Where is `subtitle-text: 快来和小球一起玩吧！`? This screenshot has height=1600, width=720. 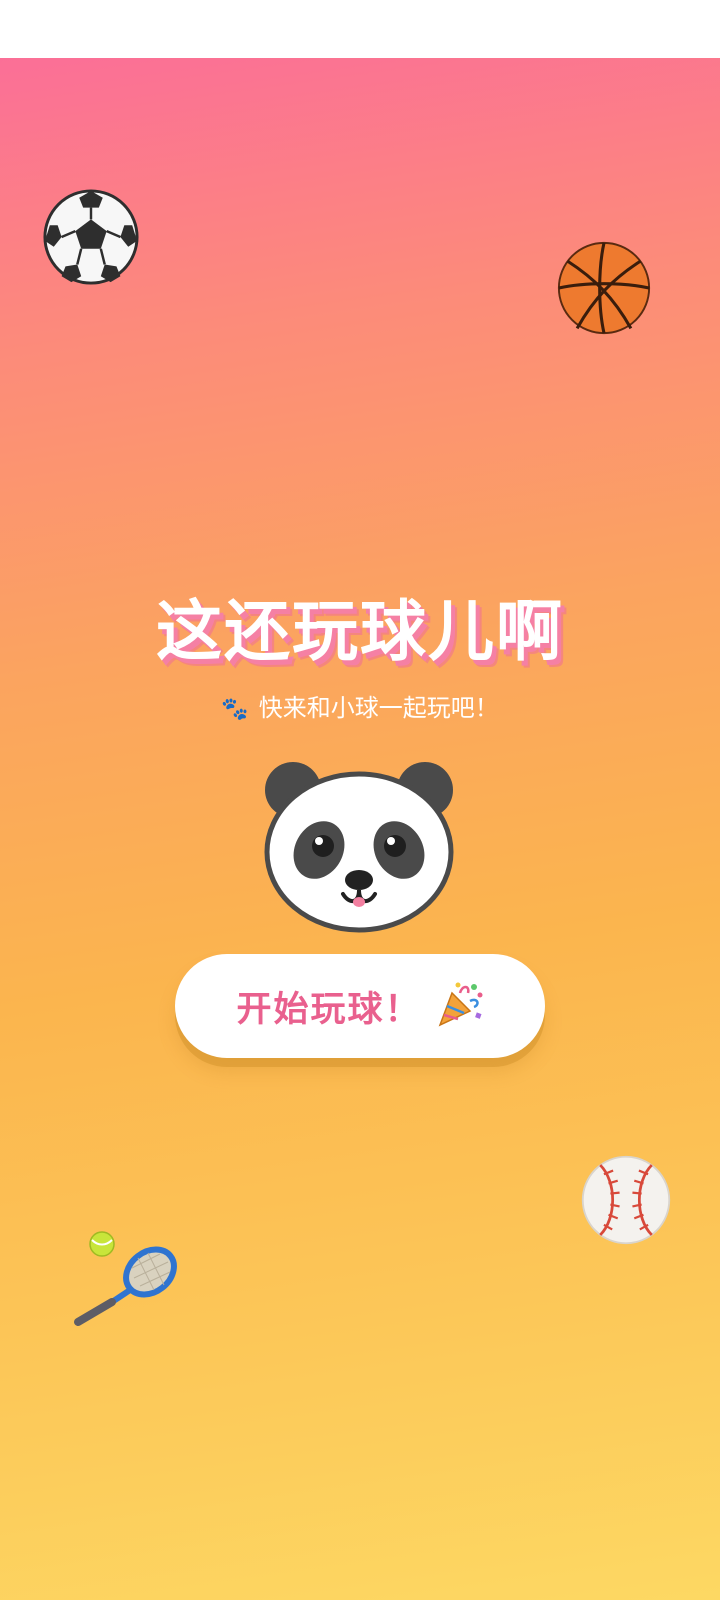
subtitle-text: 快来和小球一起玩吧！ is located at coordinates (378, 708).